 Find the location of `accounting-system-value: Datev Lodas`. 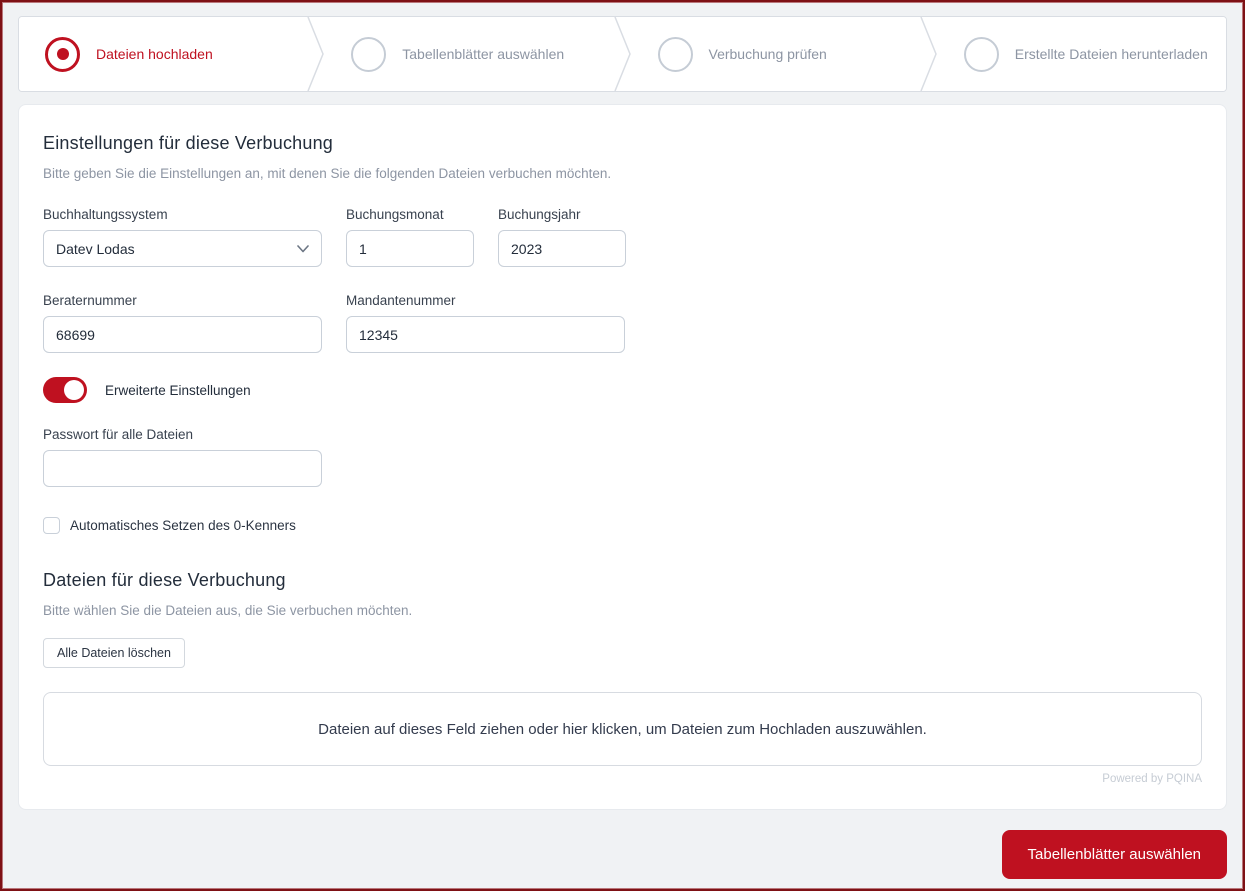

accounting-system-value: Datev Lodas is located at coordinates (95, 248).